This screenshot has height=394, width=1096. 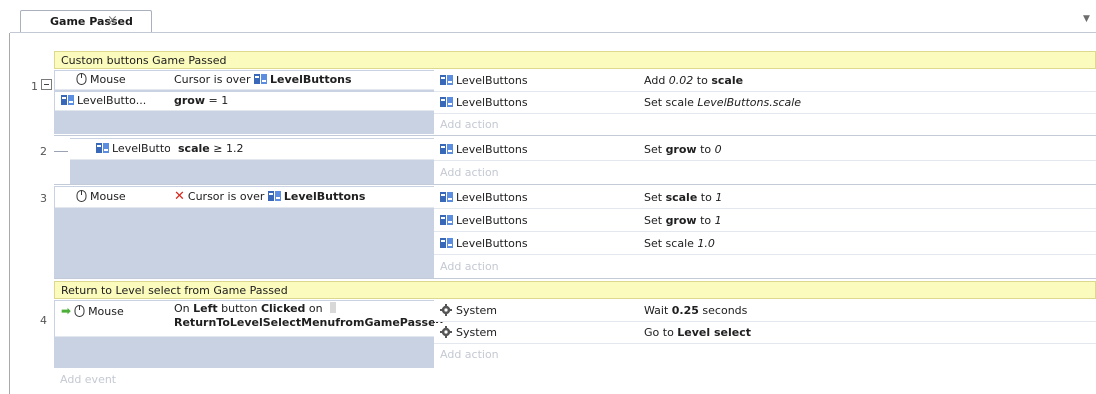 What do you see at coordinates (309, 322) in the screenshot?
I see `condition-target: ReturnToLevelSelectMenufromGamePassed` at bounding box center [309, 322].